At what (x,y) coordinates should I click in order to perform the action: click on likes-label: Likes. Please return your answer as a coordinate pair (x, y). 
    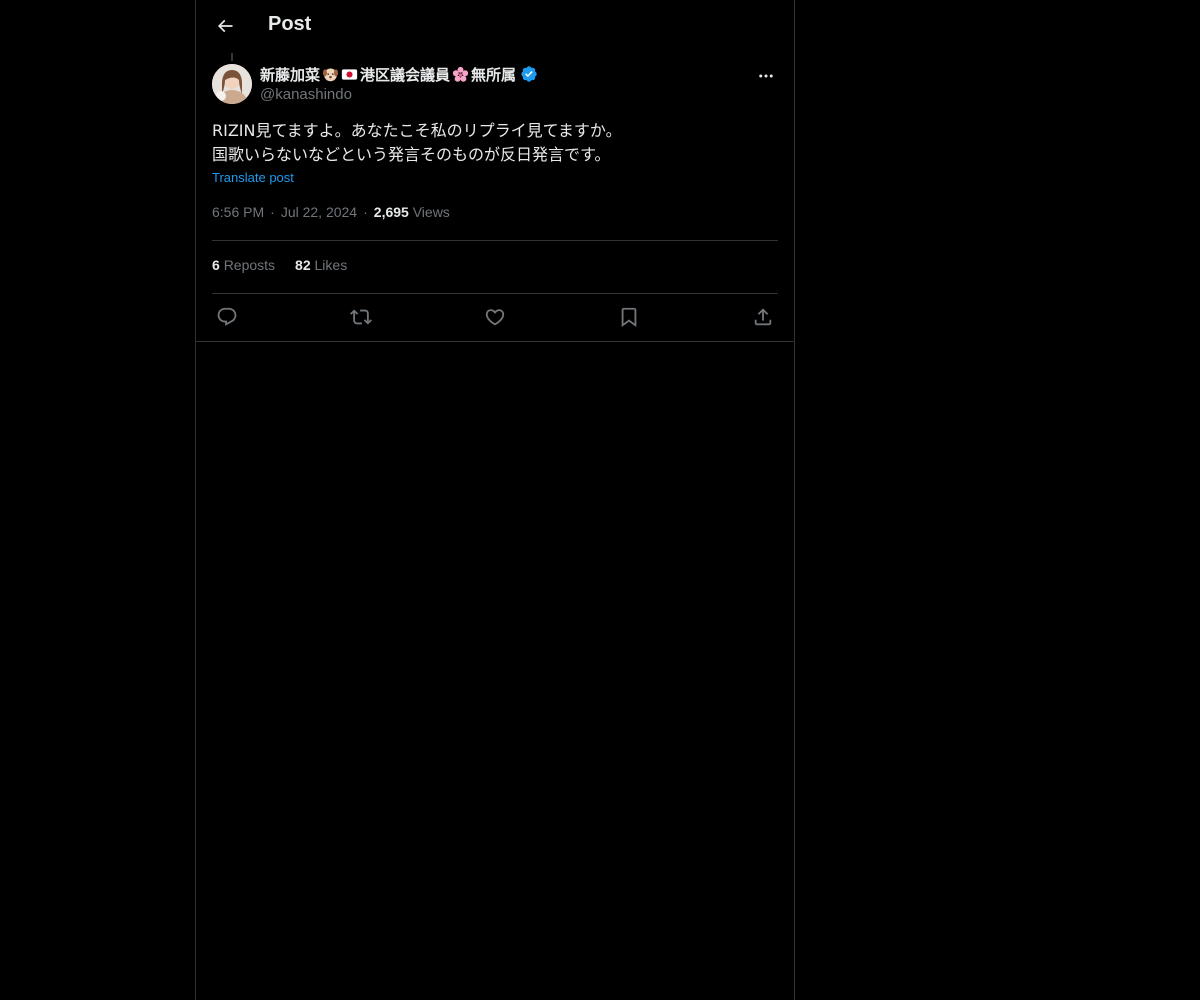
    Looking at the image, I should click on (331, 265).